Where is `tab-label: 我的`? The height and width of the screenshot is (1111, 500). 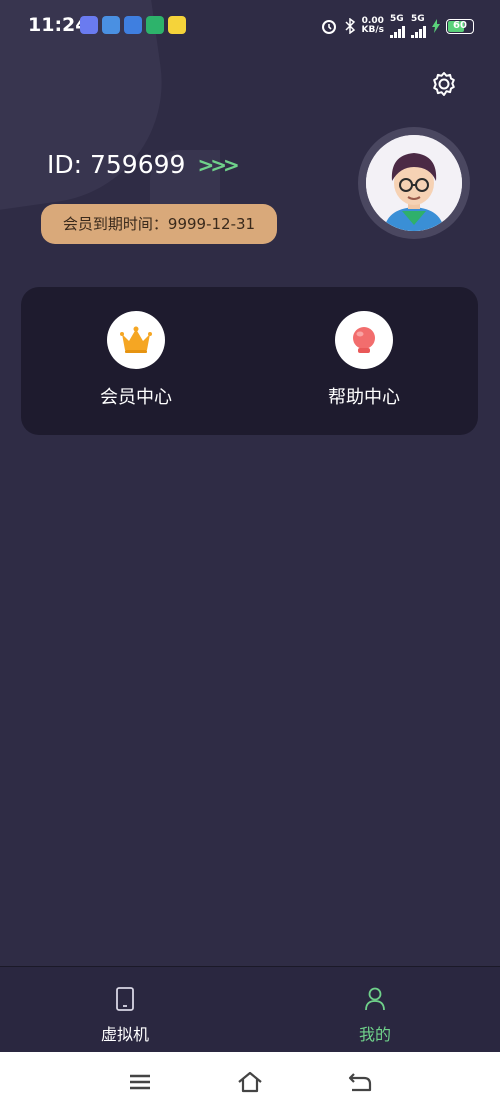 tab-label: 我的 is located at coordinates (374, 1034).